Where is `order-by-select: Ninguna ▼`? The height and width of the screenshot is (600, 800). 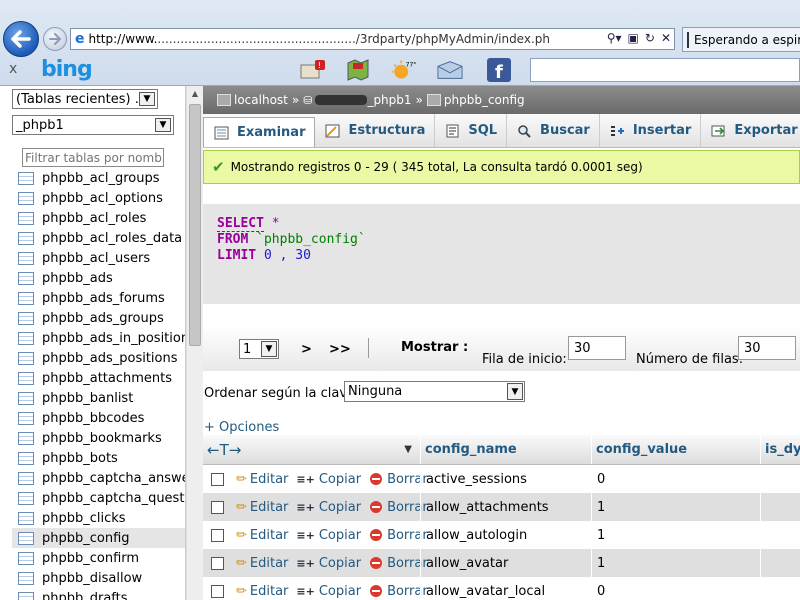
order-by-select: Ninguna ▼ is located at coordinates (434, 391).